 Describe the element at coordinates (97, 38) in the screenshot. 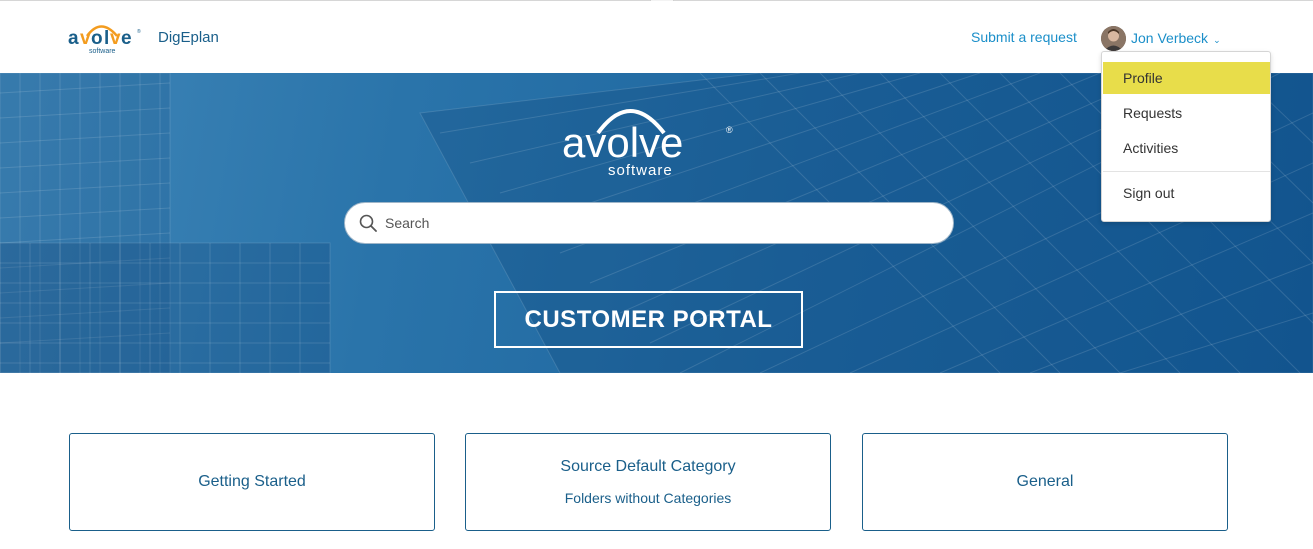

I see `svg-text: o` at that location.